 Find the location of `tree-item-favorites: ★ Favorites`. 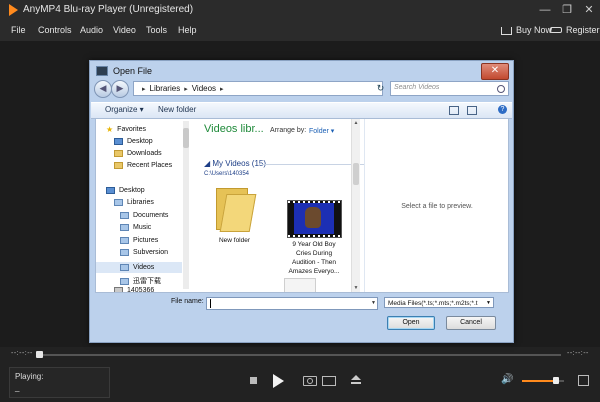

tree-item-favorites: ★ Favorites is located at coordinates (126, 129).